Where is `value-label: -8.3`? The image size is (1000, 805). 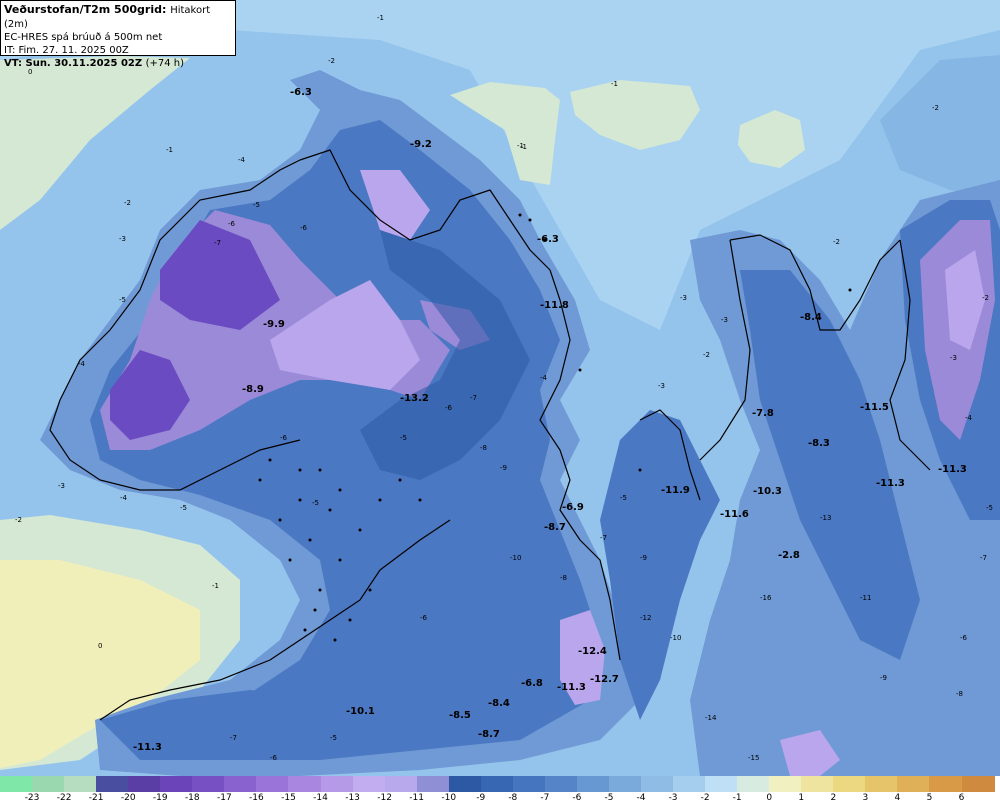
value-label: -8.3 is located at coordinates (819, 443).